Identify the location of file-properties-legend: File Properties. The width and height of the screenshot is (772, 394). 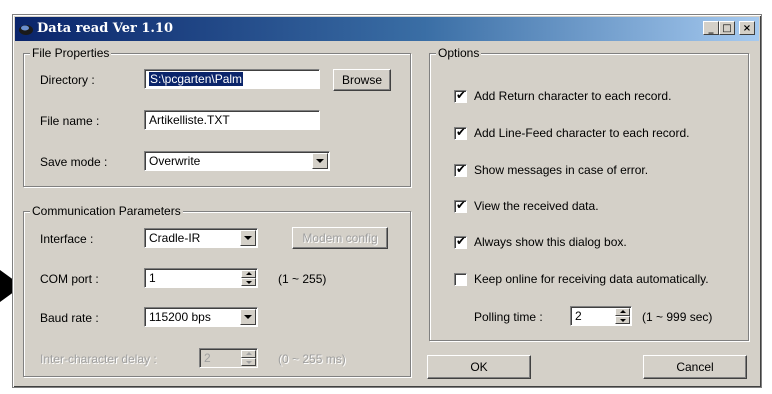
(71, 53).